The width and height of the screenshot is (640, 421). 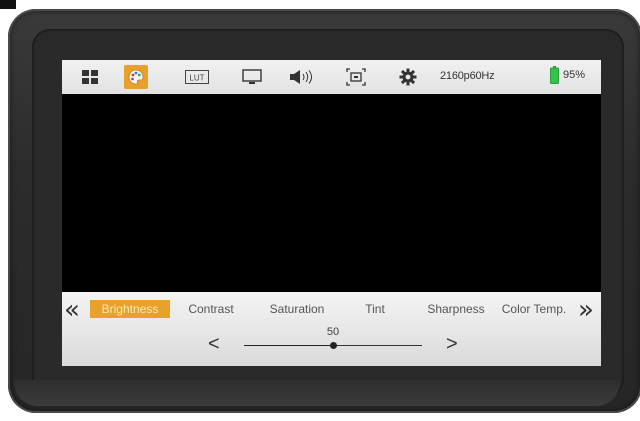 What do you see at coordinates (317, 393) in the screenshot?
I see `bezel-bottom-shade` at bounding box center [317, 393].